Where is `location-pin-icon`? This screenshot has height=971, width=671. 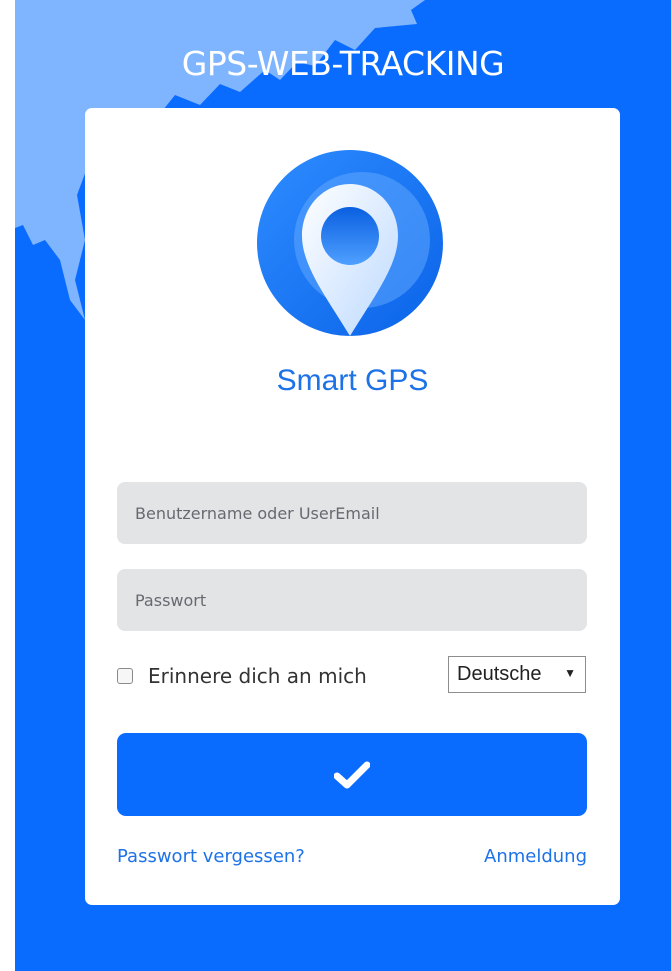 location-pin-icon is located at coordinates (350, 243).